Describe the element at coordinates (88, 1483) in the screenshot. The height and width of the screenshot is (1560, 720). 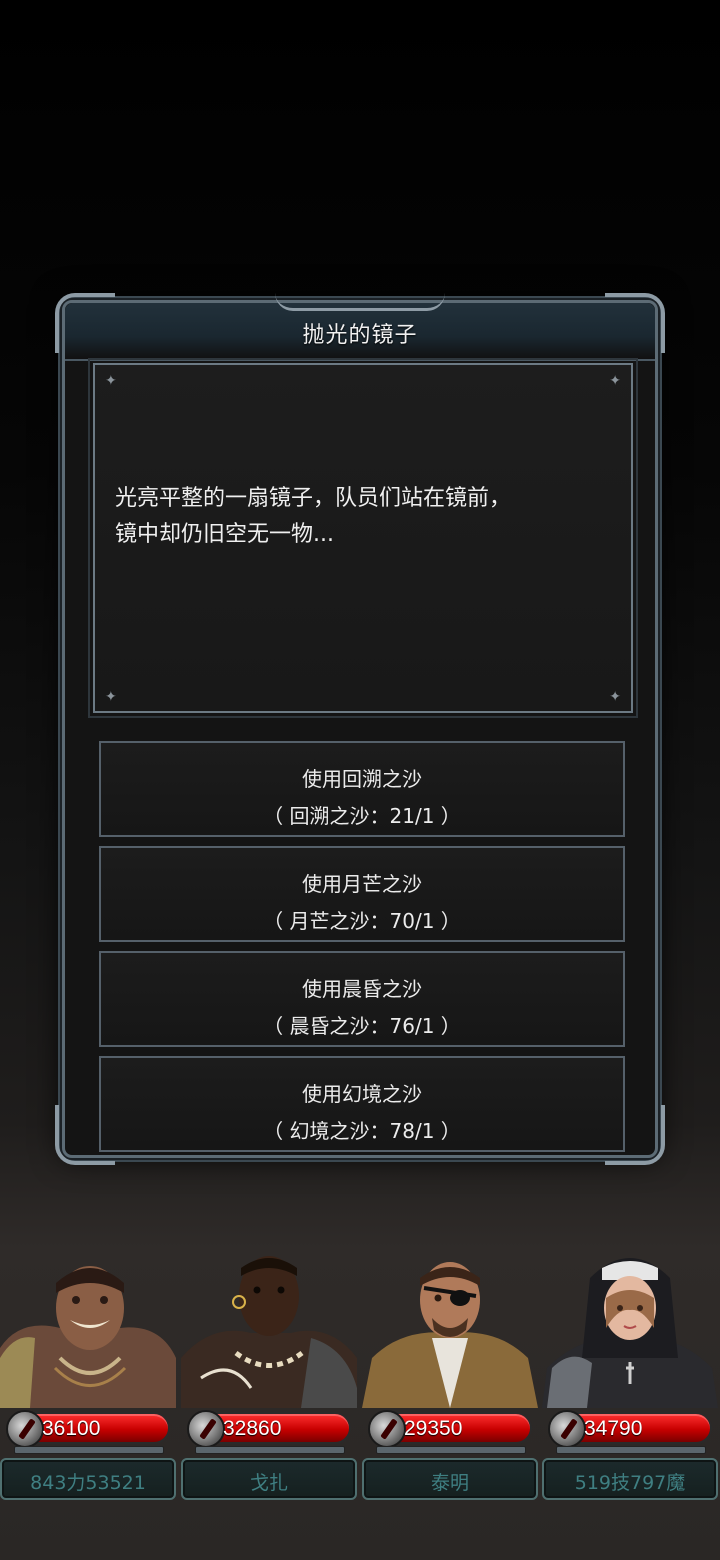
I see `hero-name: 843力53521` at that location.